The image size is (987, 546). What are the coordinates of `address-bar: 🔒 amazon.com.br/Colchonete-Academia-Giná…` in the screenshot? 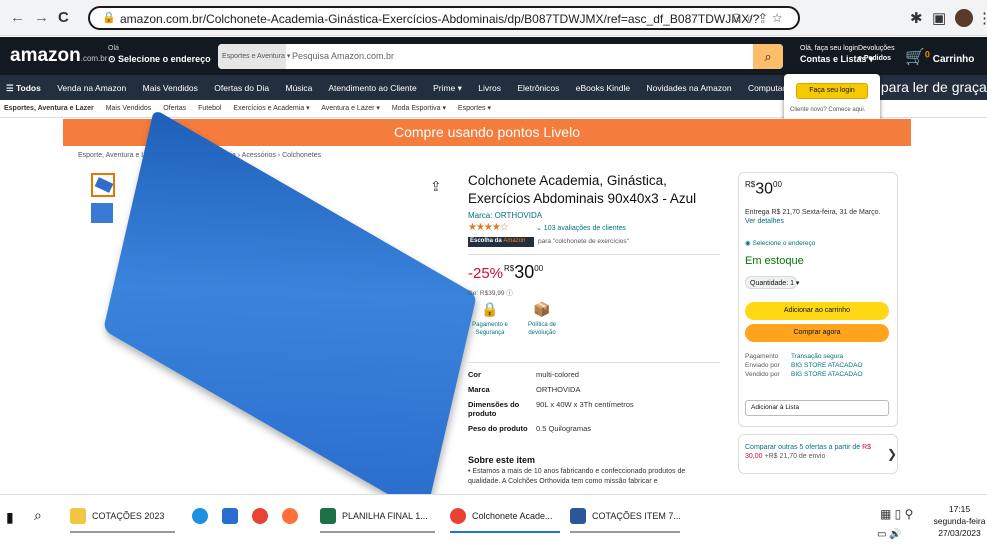 It's located at (444, 18).